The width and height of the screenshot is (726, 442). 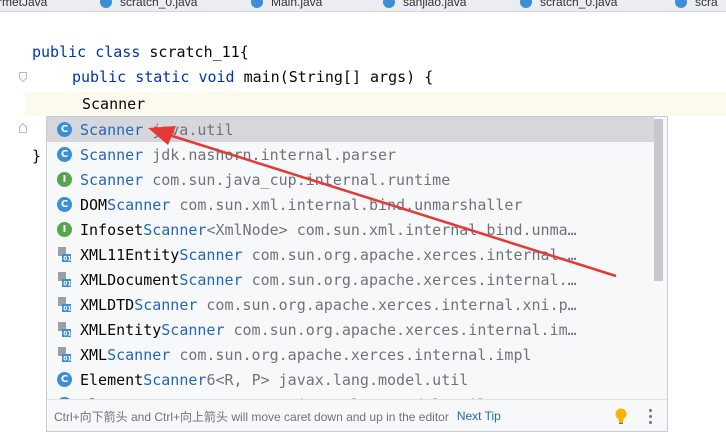 I want to click on code-line: public class scratch_11{, so click(x=140, y=52).